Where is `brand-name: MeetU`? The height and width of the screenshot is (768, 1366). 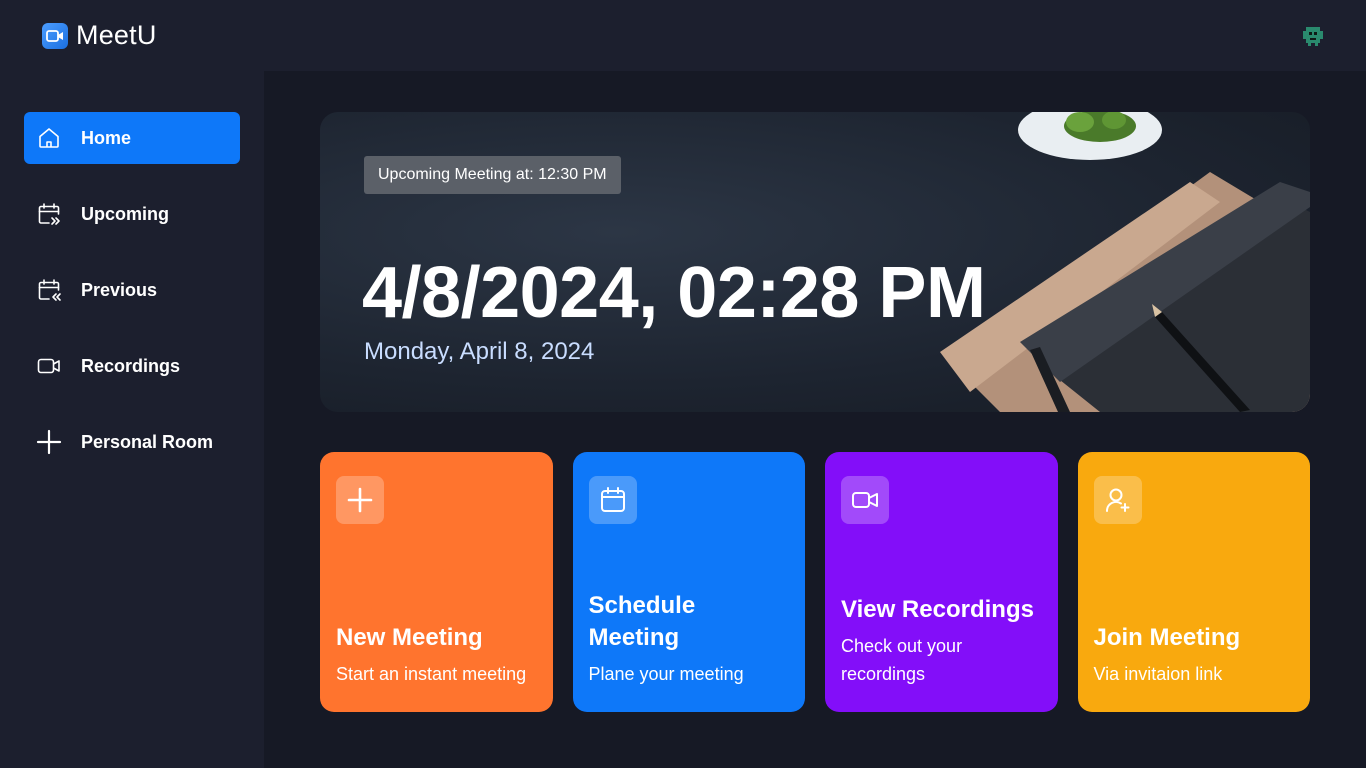 brand-name: MeetU is located at coordinates (116, 35).